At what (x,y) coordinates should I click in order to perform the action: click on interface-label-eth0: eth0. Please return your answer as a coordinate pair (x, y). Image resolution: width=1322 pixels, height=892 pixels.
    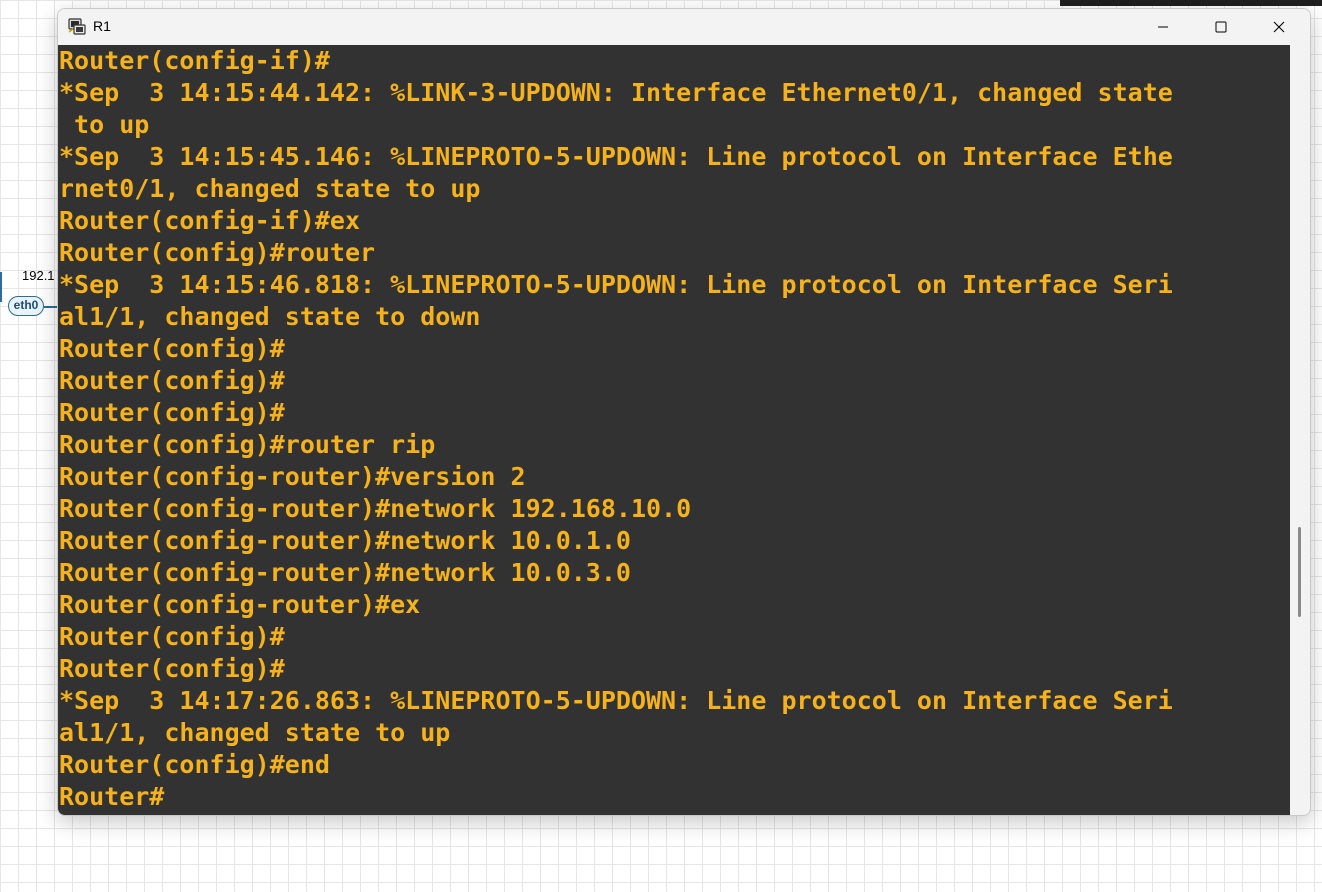
    Looking at the image, I should click on (26, 306).